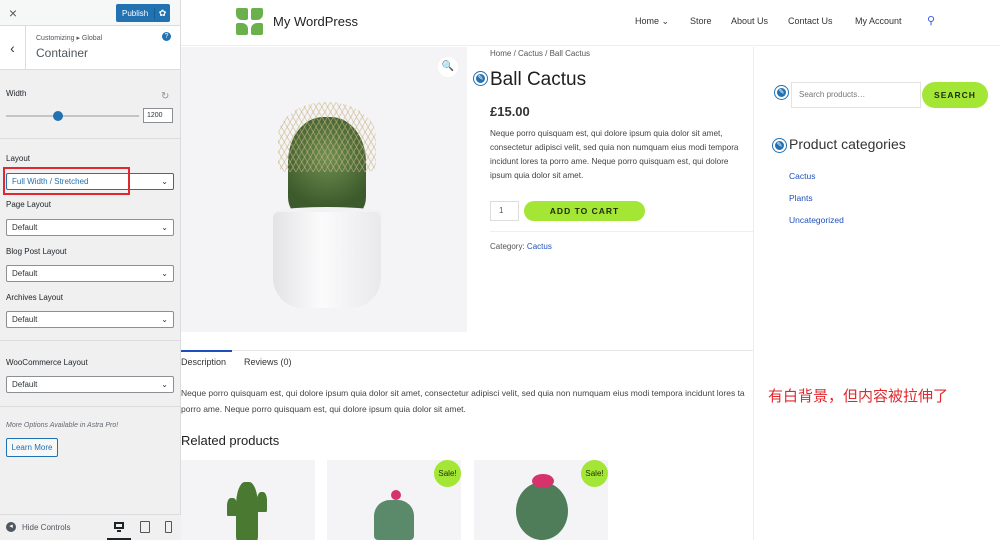 Image resolution: width=1000 pixels, height=540 pixels. What do you see at coordinates (250, 22) in the screenshot?
I see `site-logo` at bounding box center [250, 22].